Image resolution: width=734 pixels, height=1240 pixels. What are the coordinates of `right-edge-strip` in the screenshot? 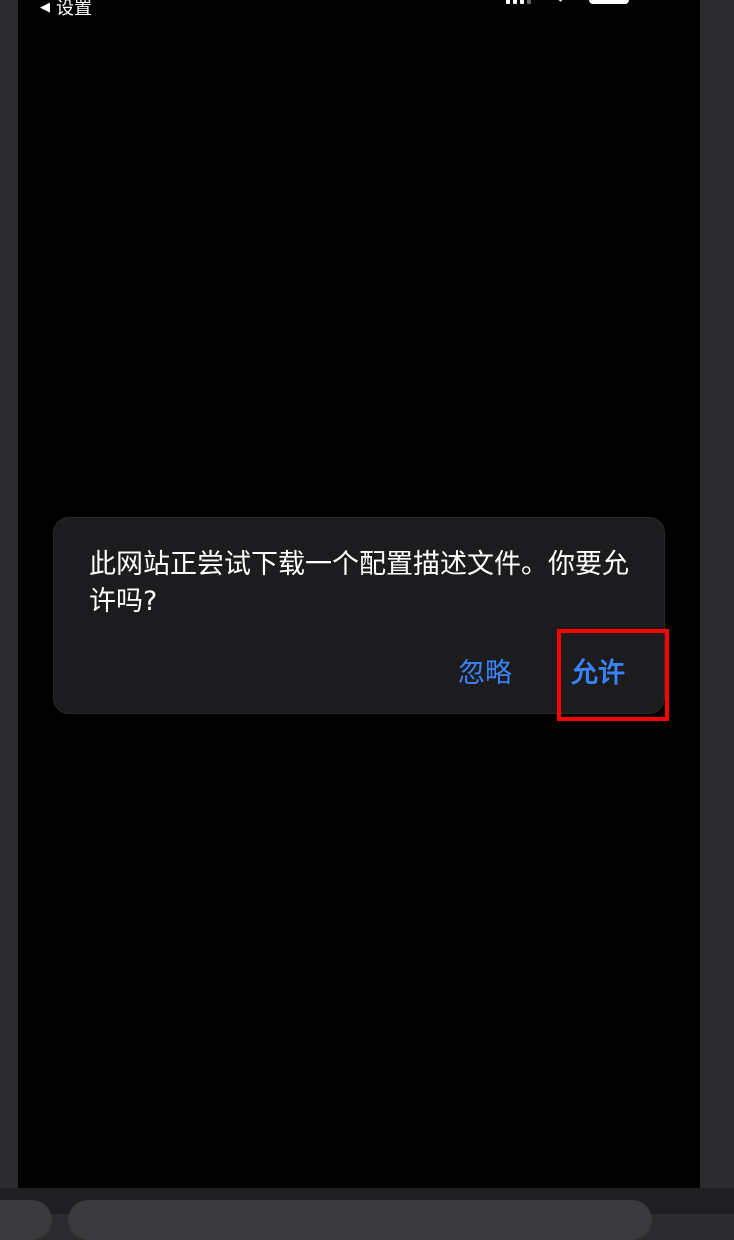 It's located at (717, 607).